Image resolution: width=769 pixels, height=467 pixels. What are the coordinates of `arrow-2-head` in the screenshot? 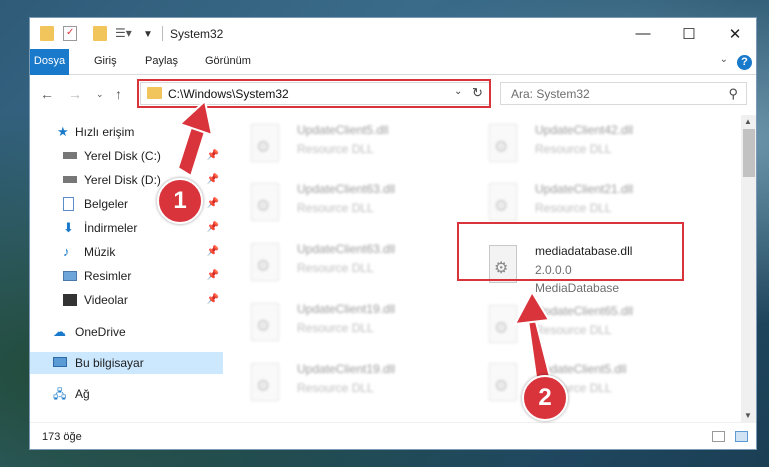 It's located at (532, 307).